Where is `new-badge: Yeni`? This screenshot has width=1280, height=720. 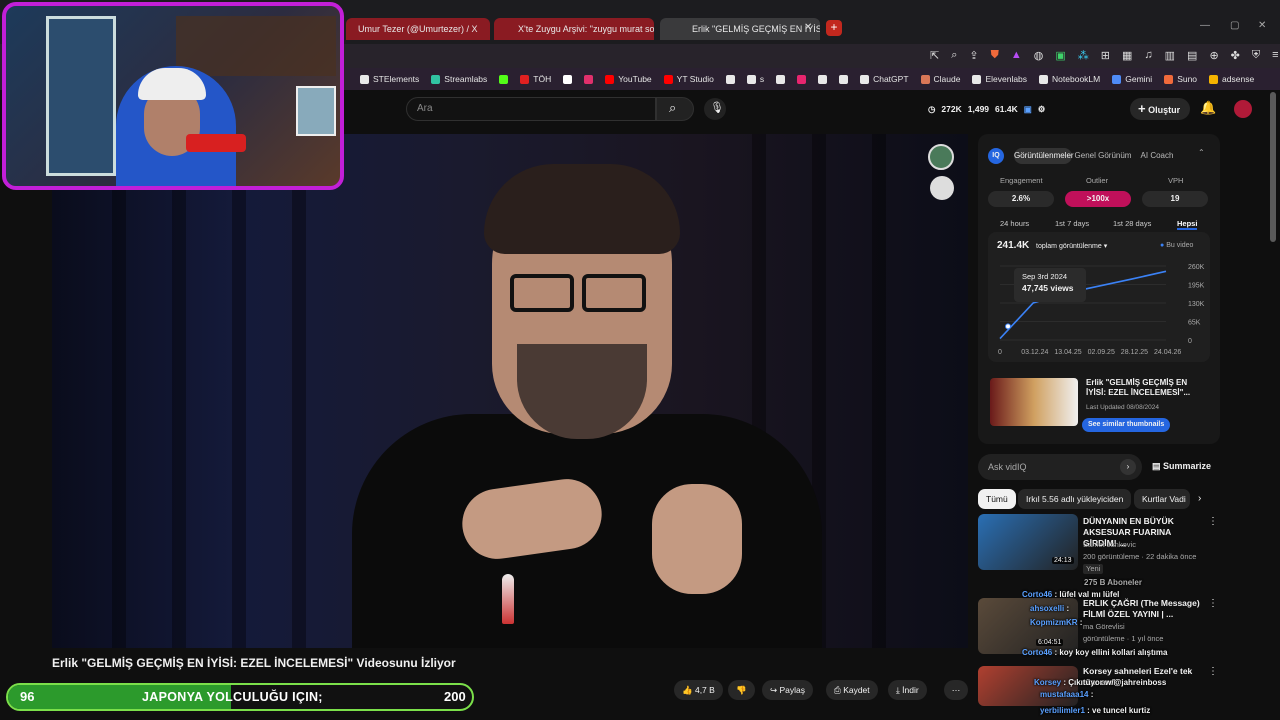 new-badge: Yeni is located at coordinates (1093, 569).